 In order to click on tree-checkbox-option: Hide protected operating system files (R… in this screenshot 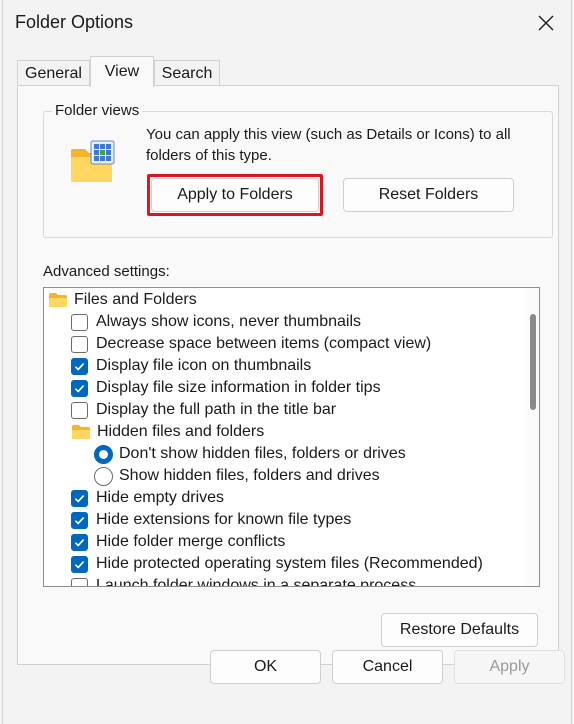, I will do `click(277, 564)`.